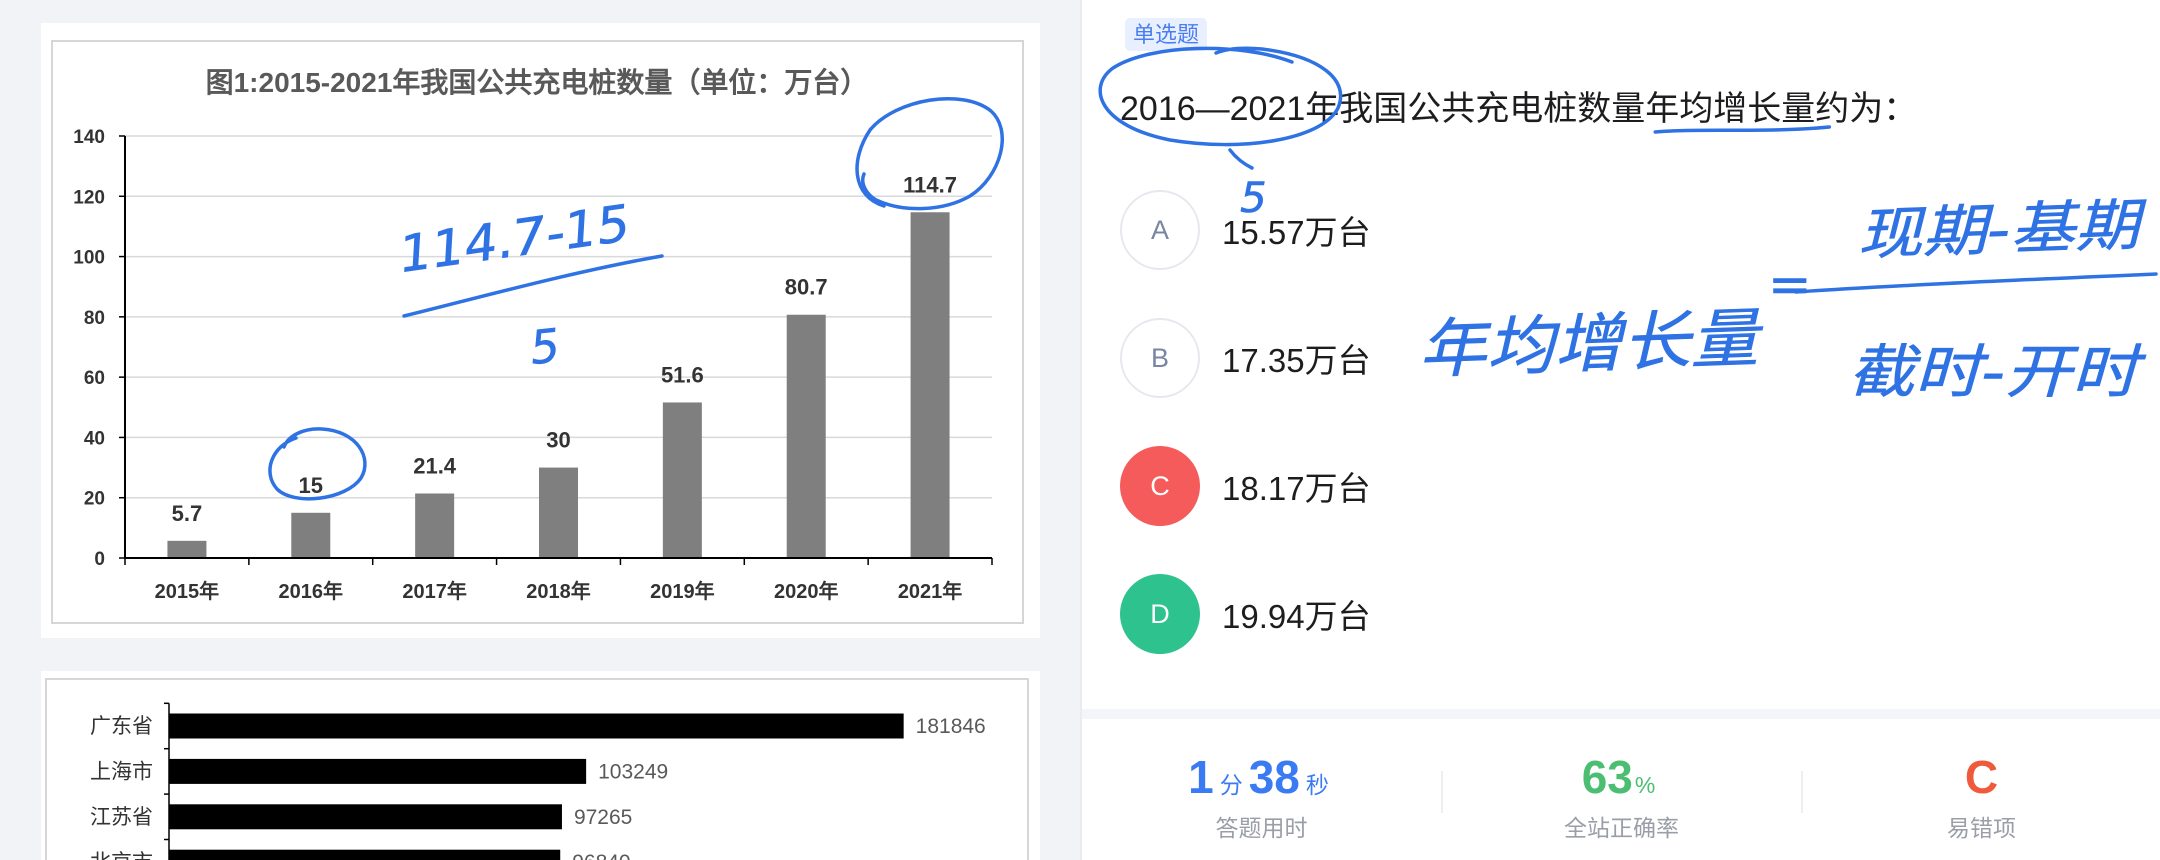 Image resolution: width=2160 pixels, height=860 pixels. I want to click on option-c-text: 18.17万台, so click(1296, 486).